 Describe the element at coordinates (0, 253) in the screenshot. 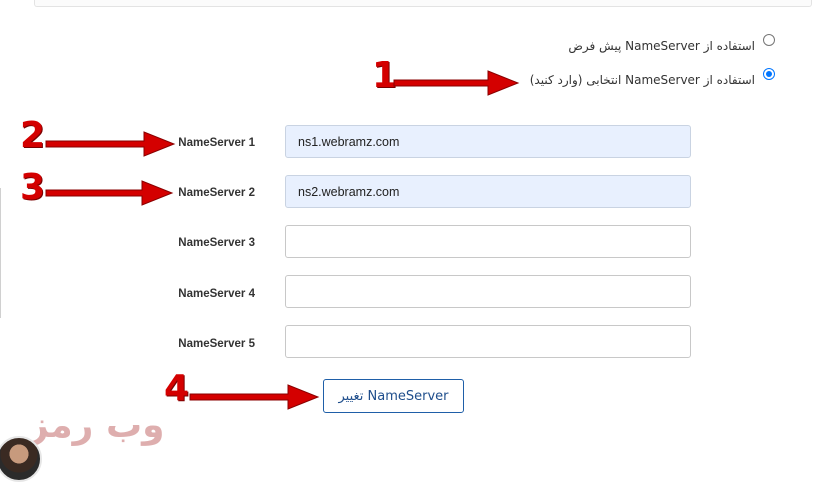

I see `left-divider` at that location.